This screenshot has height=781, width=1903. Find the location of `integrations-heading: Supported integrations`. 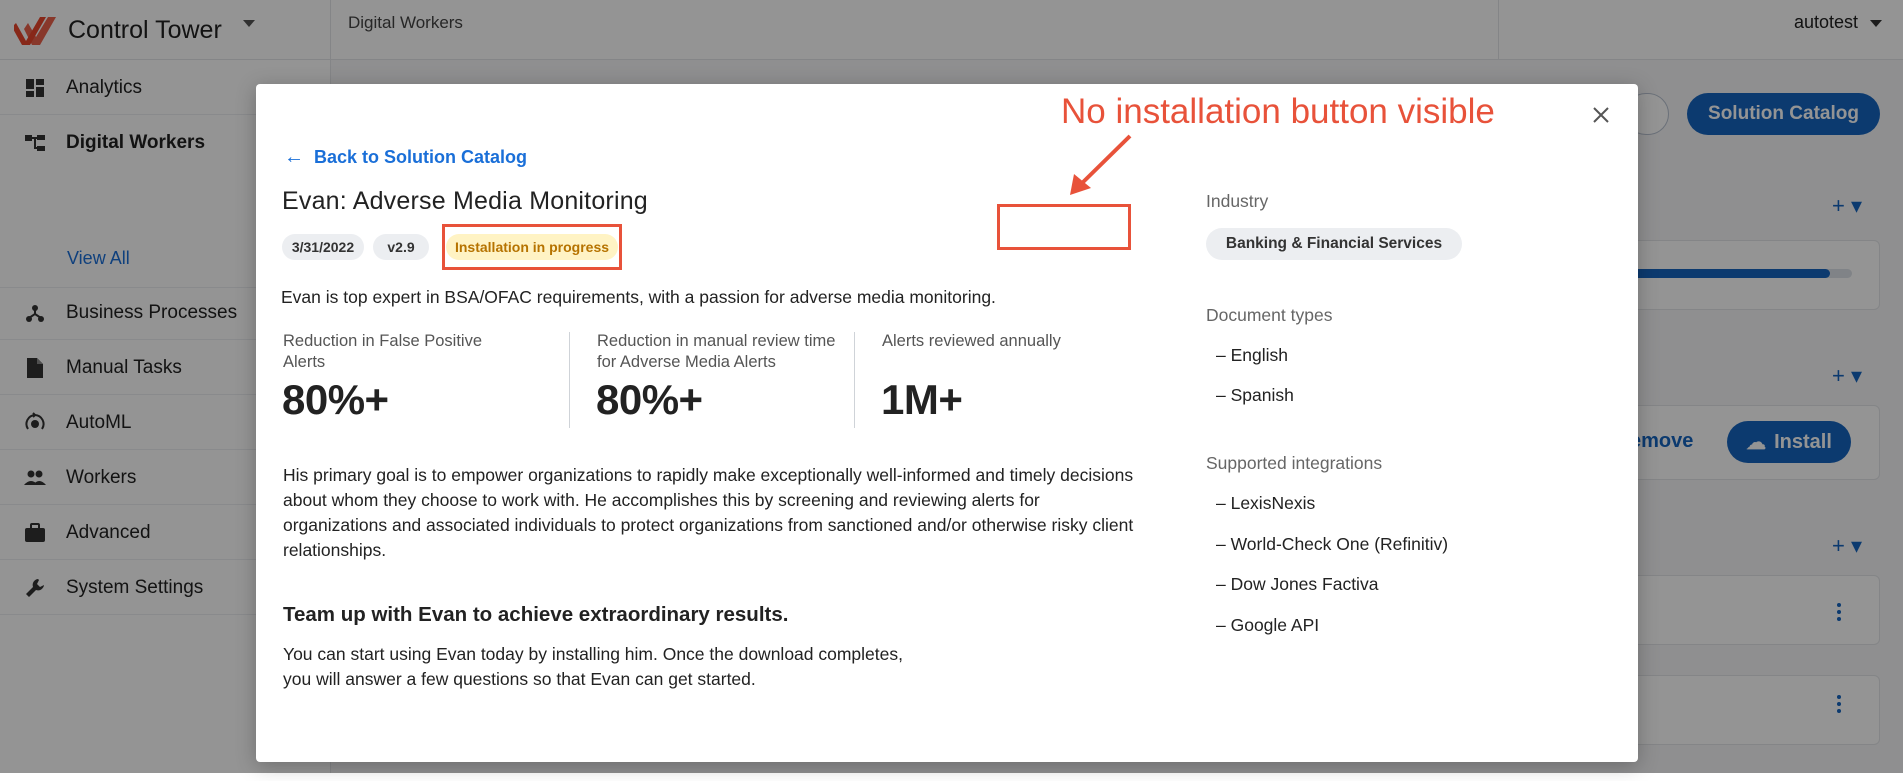

integrations-heading: Supported integrations is located at coordinates (1294, 463).